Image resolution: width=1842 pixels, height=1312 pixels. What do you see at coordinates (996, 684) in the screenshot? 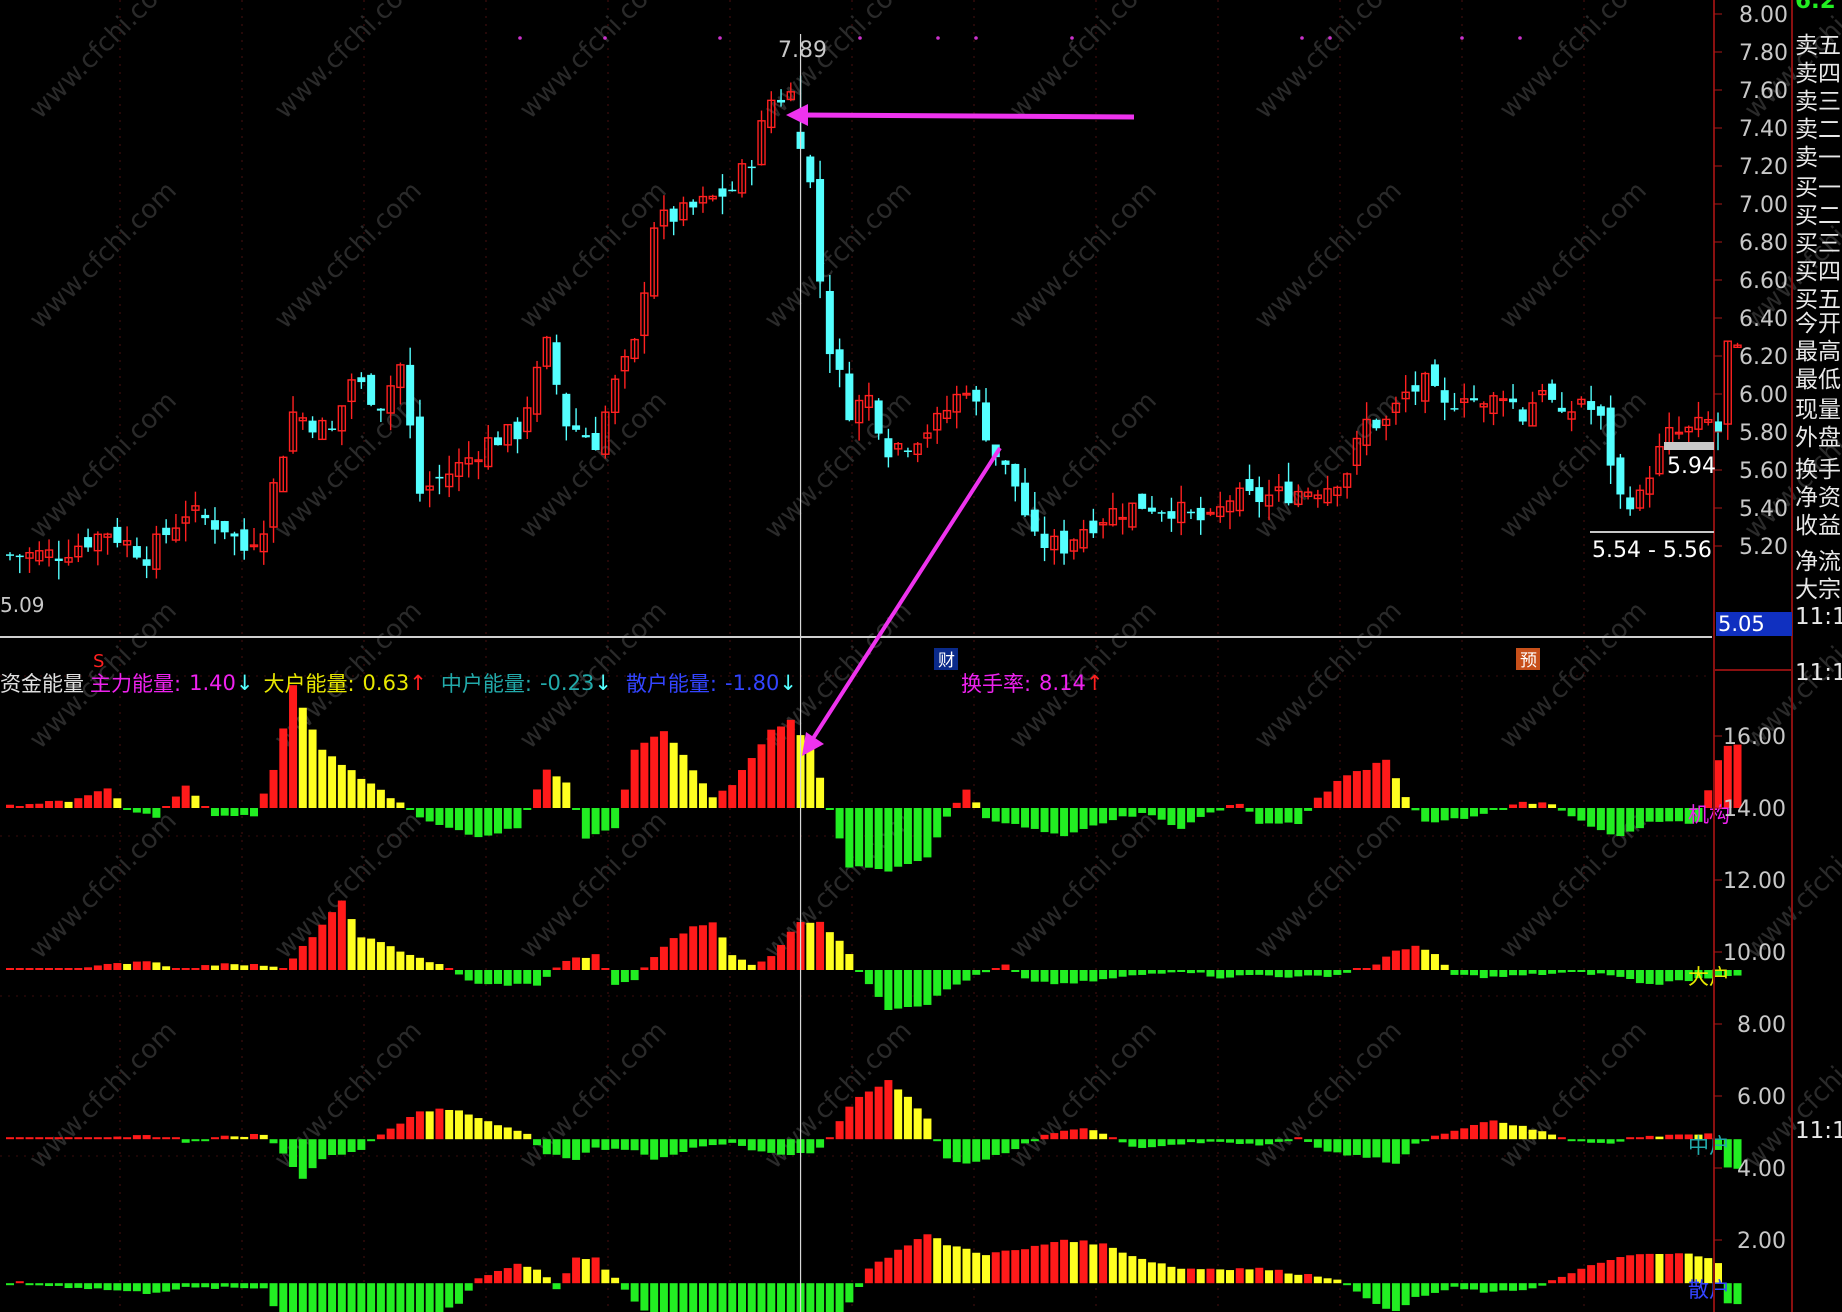
I see `turnover-label: 换手率:` at bounding box center [996, 684].